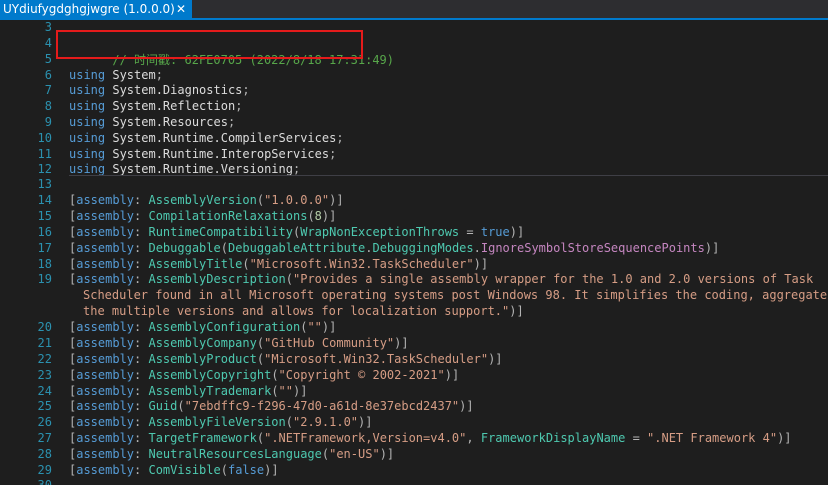 This screenshot has width=828, height=485. Describe the element at coordinates (202, 343) in the screenshot. I see `attribute-name: AssemblyCompany` at that location.